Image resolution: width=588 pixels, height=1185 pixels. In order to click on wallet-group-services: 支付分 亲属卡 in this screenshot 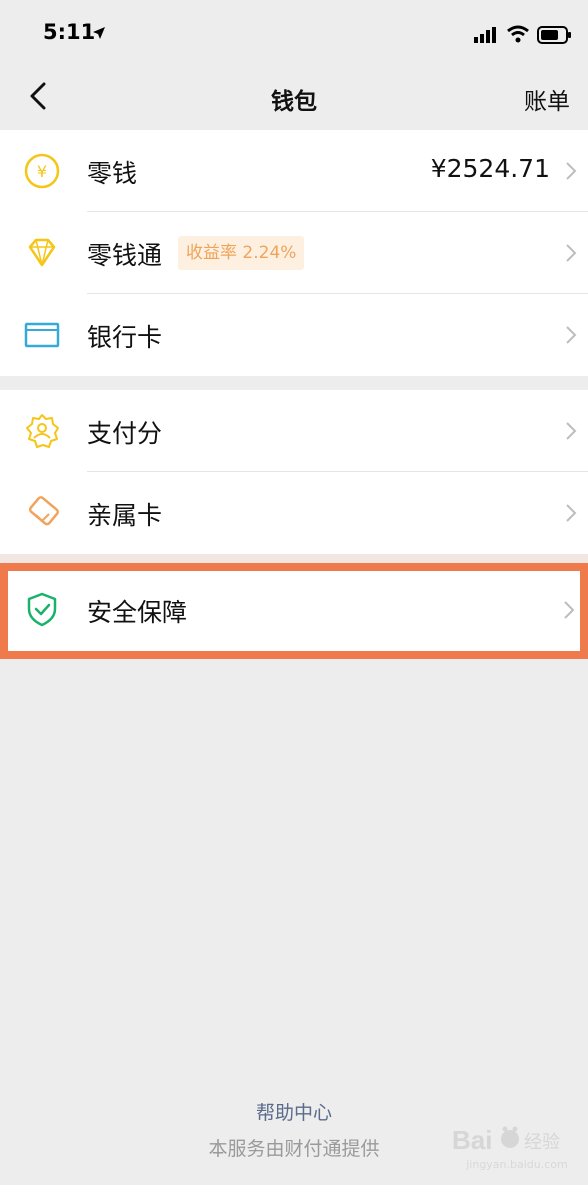, I will do `click(294, 472)`.